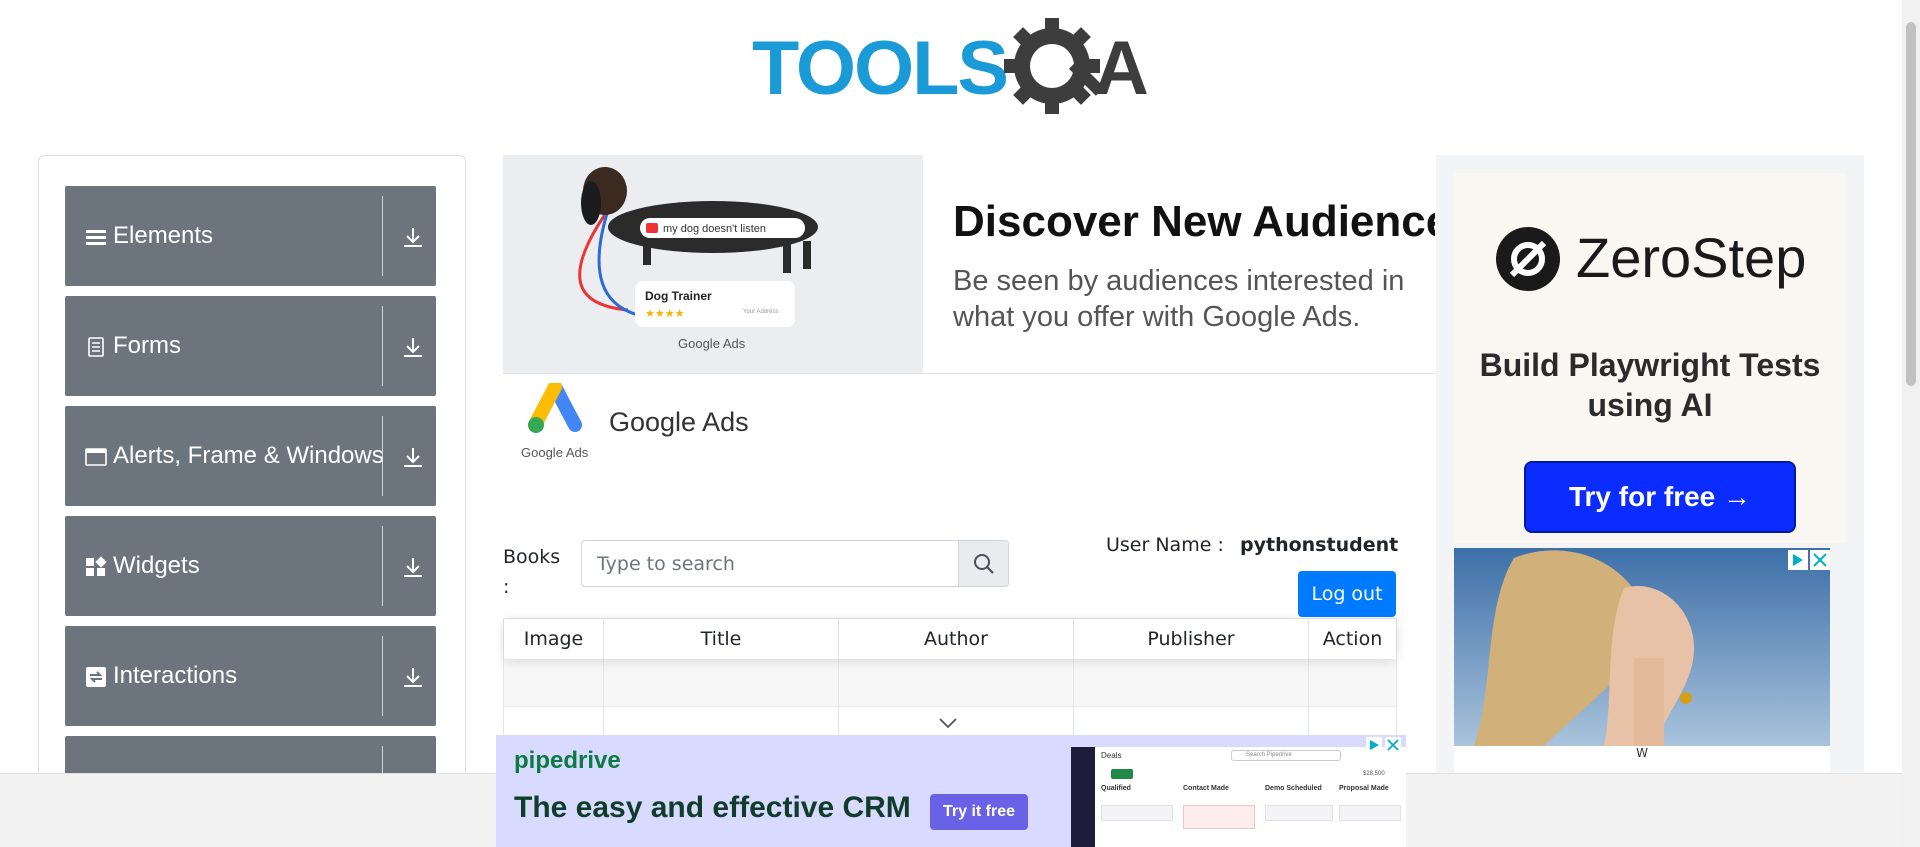 The width and height of the screenshot is (1920, 847). Describe the element at coordinates (567, 760) in the screenshot. I see `pipedrive-logo: pipedrive` at that location.